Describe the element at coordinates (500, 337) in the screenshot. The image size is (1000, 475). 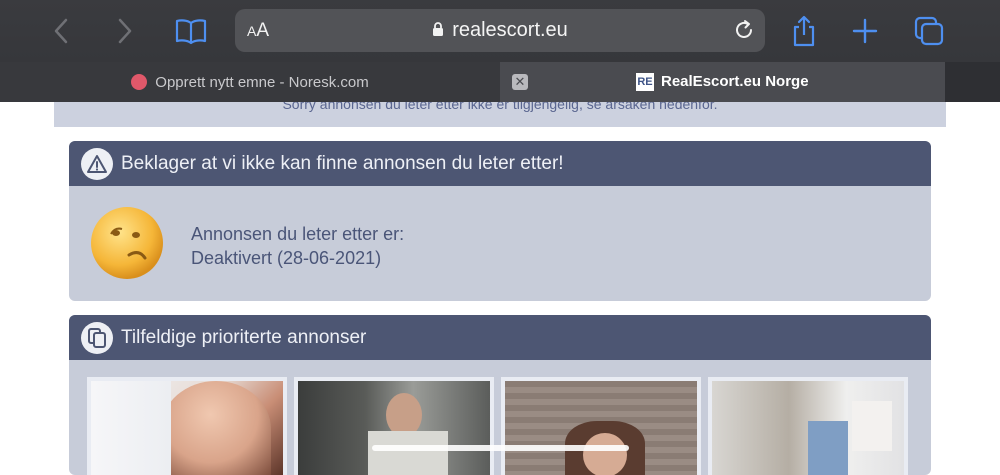
I see `panel-header: Tilfeldige prioriterte annonser` at that location.